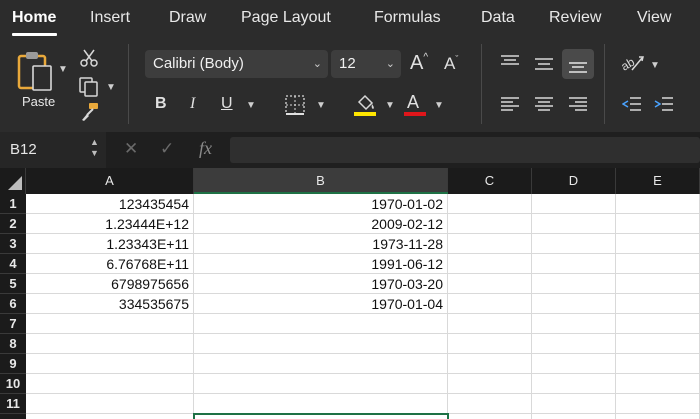 This screenshot has height=419, width=700. I want to click on cell-e7, so click(658, 324).